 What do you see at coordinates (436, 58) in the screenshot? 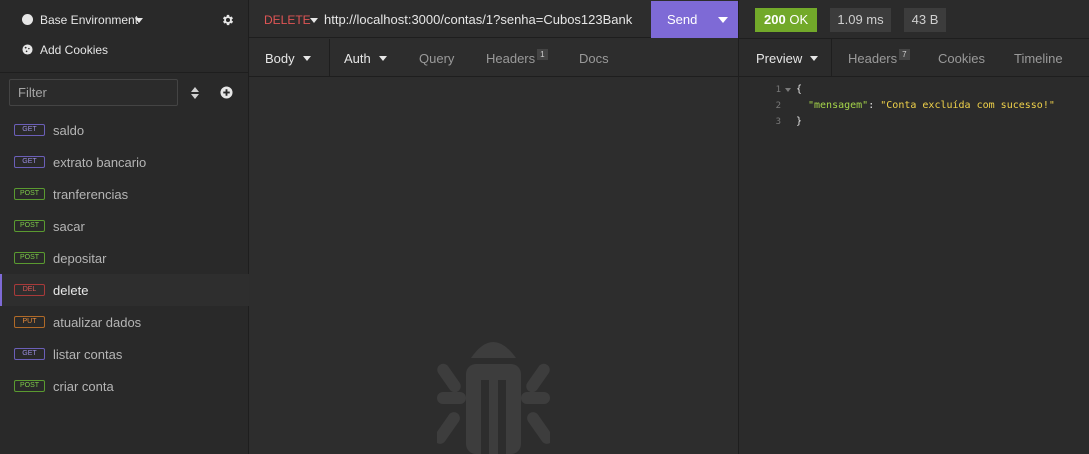
I see `tab-query: Query` at bounding box center [436, 58].